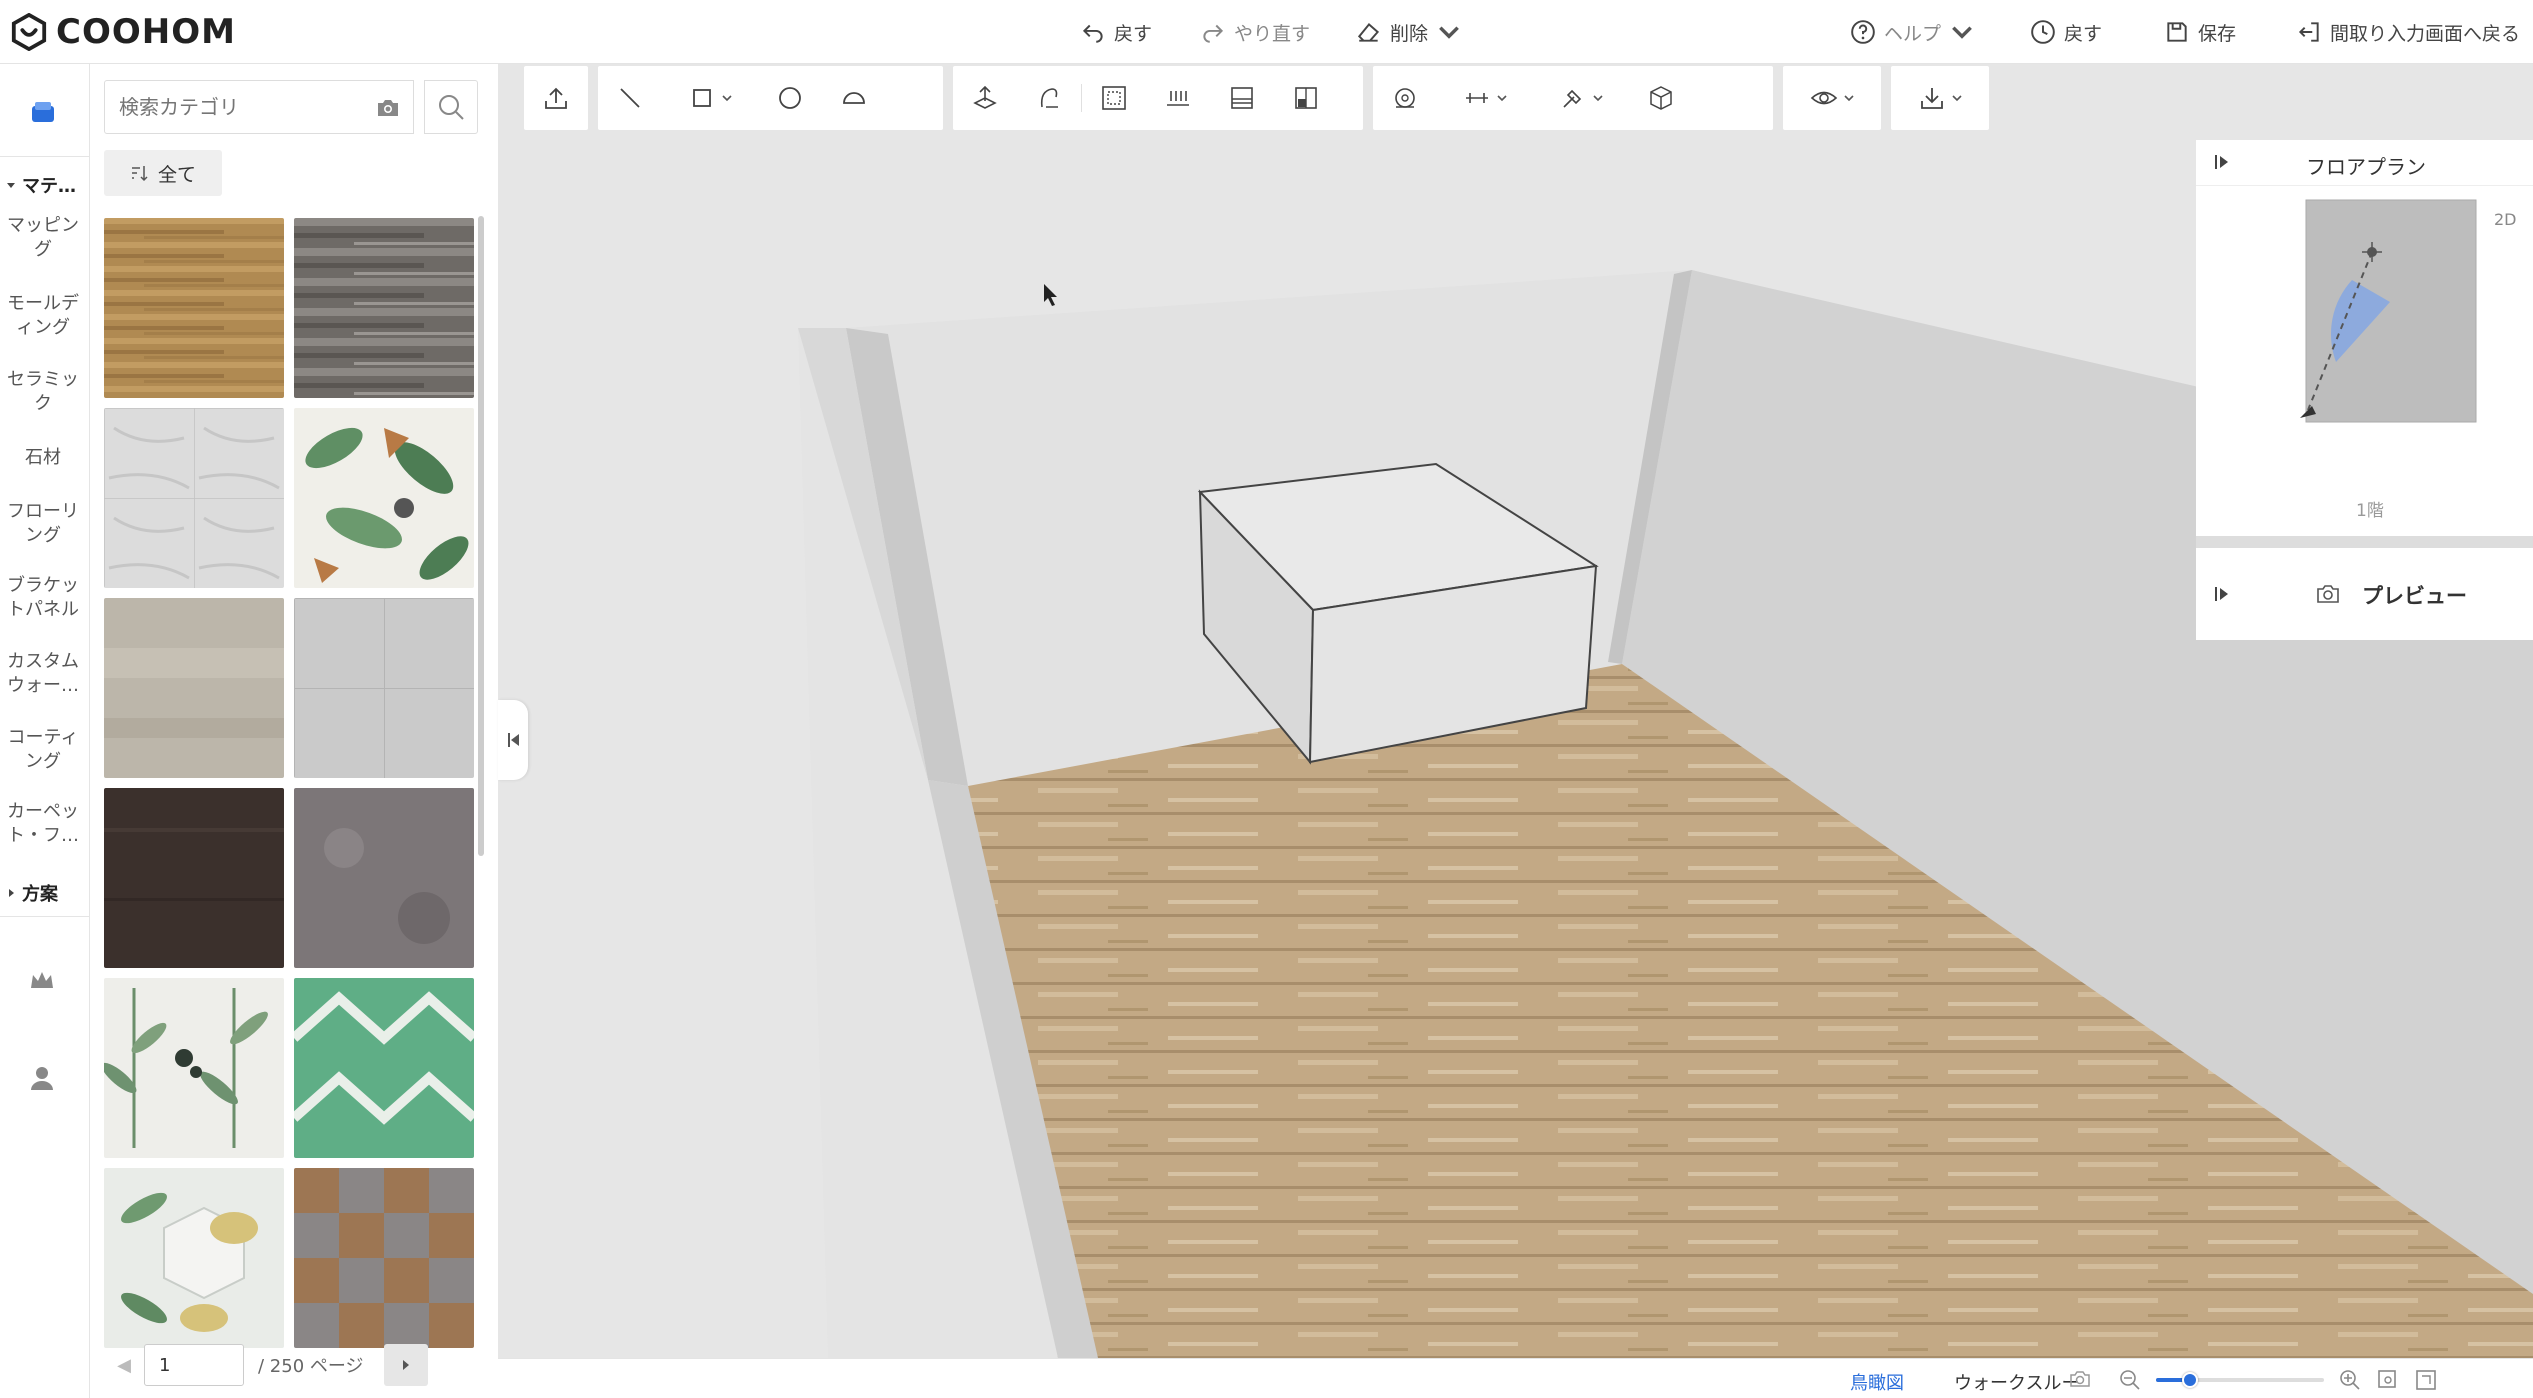 The image size is (2533, 1398). What do you see at coordinates (40, 894) in the screenshot?
I see `section-plans-label: 方案` at bounding box center [40, 894].